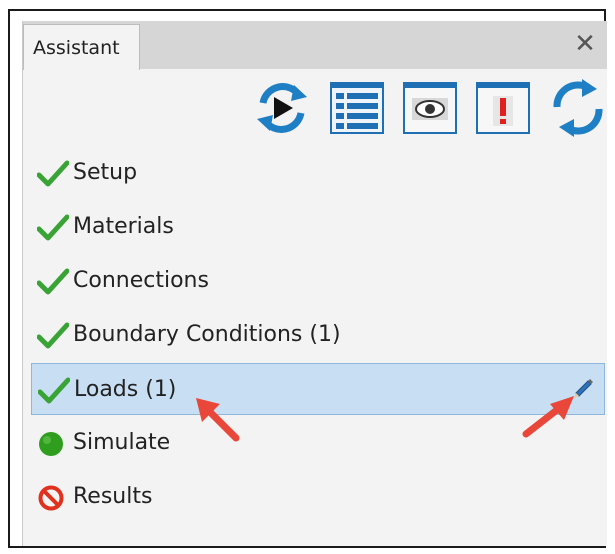 The height and width of the screenshot is (554, 615). I want to click on tab-assistant: Assistant, so click(81, 47).